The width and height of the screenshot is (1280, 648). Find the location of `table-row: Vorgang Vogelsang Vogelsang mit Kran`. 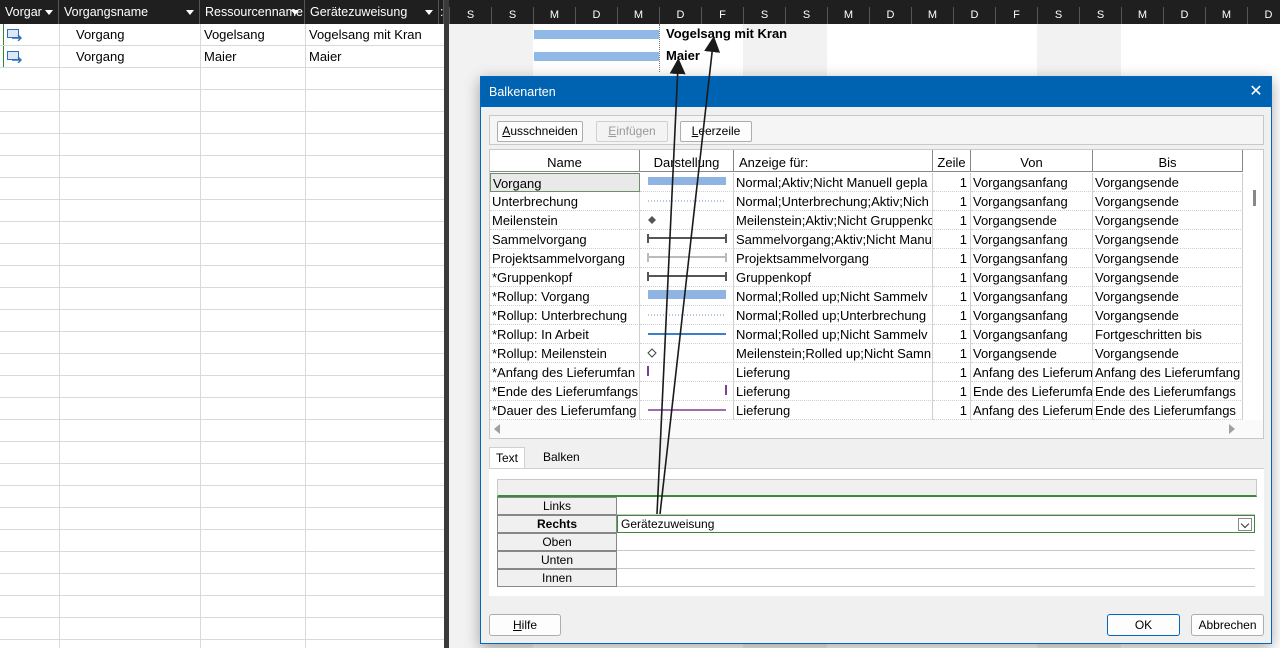

table-row: Vorgang Vogelsang Vogelsang mit Kran is located at coordinates (222, 35).